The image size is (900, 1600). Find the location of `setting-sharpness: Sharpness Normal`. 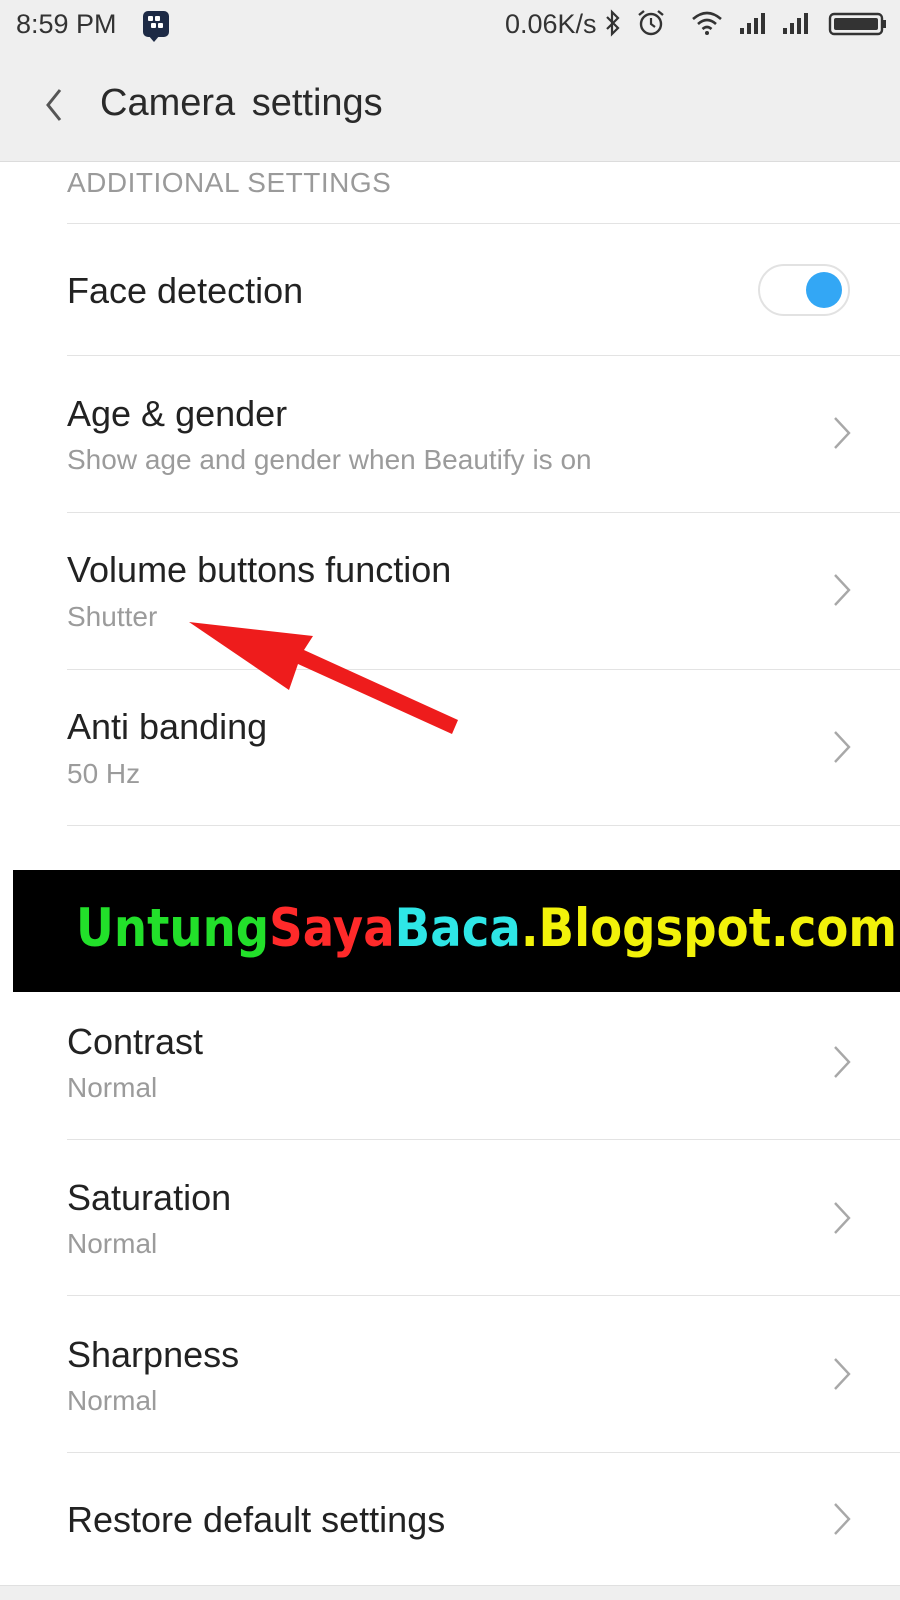

setting-sharpness: Sharpness Normal is located at coordinates (450, 1374).